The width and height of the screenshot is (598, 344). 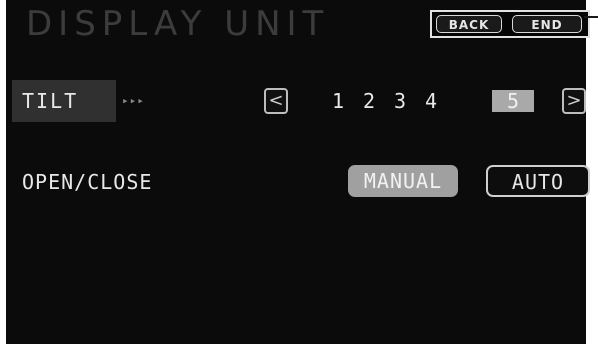 What do you see at coordinates (369, 101) in the screenshot?
I see `tilt-level-2: 2` at bounding box center [369, 101].